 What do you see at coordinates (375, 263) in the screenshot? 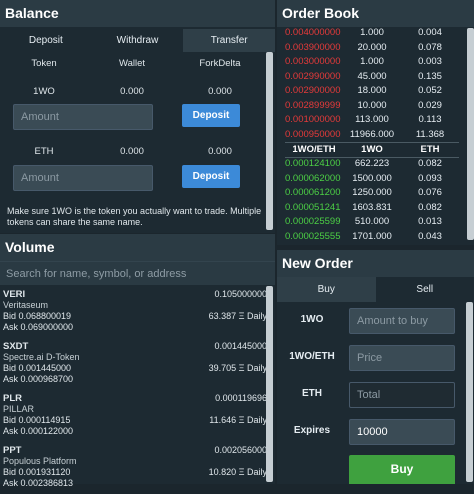
I see `neworder-title: New Order` at bounding box center [375, 263].